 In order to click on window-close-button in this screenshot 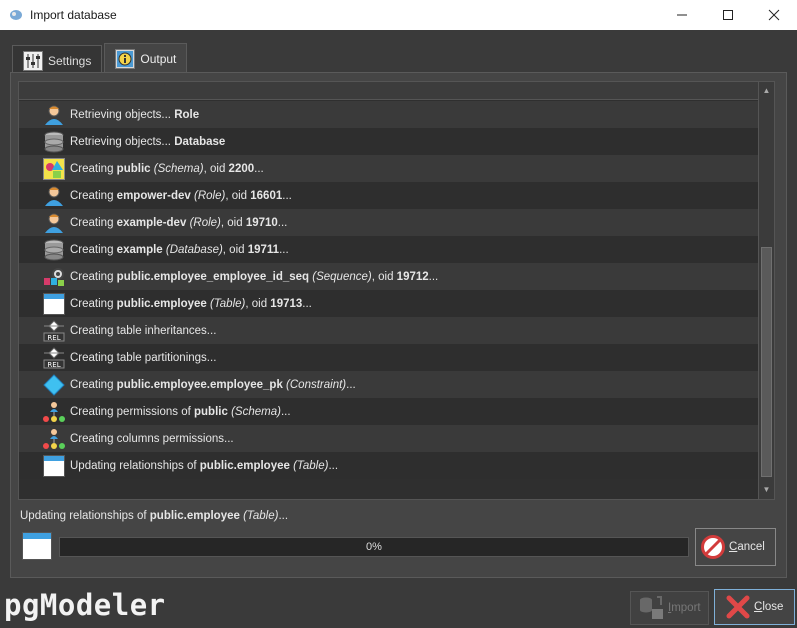, I will do `click(774, 15)`.